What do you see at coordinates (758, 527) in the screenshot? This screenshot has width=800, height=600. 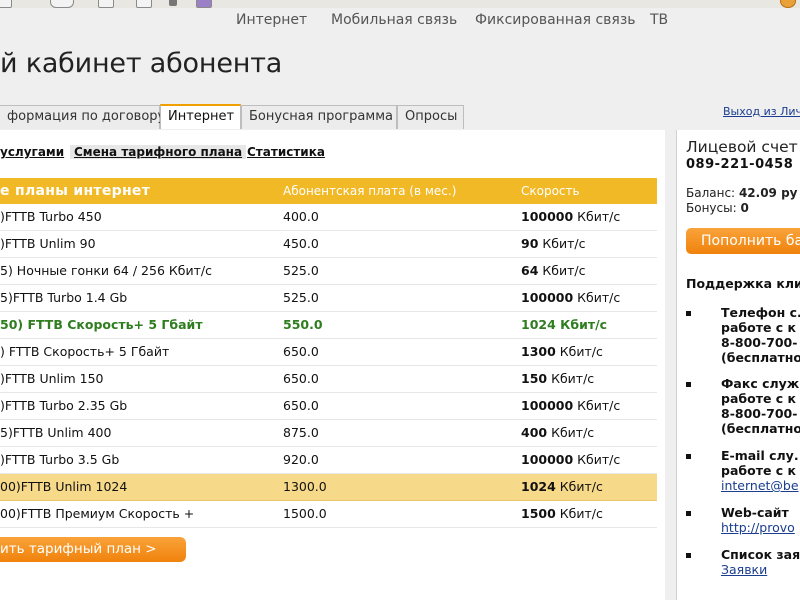 I see `support-link: http://provo` at bounding box center [758, 527].